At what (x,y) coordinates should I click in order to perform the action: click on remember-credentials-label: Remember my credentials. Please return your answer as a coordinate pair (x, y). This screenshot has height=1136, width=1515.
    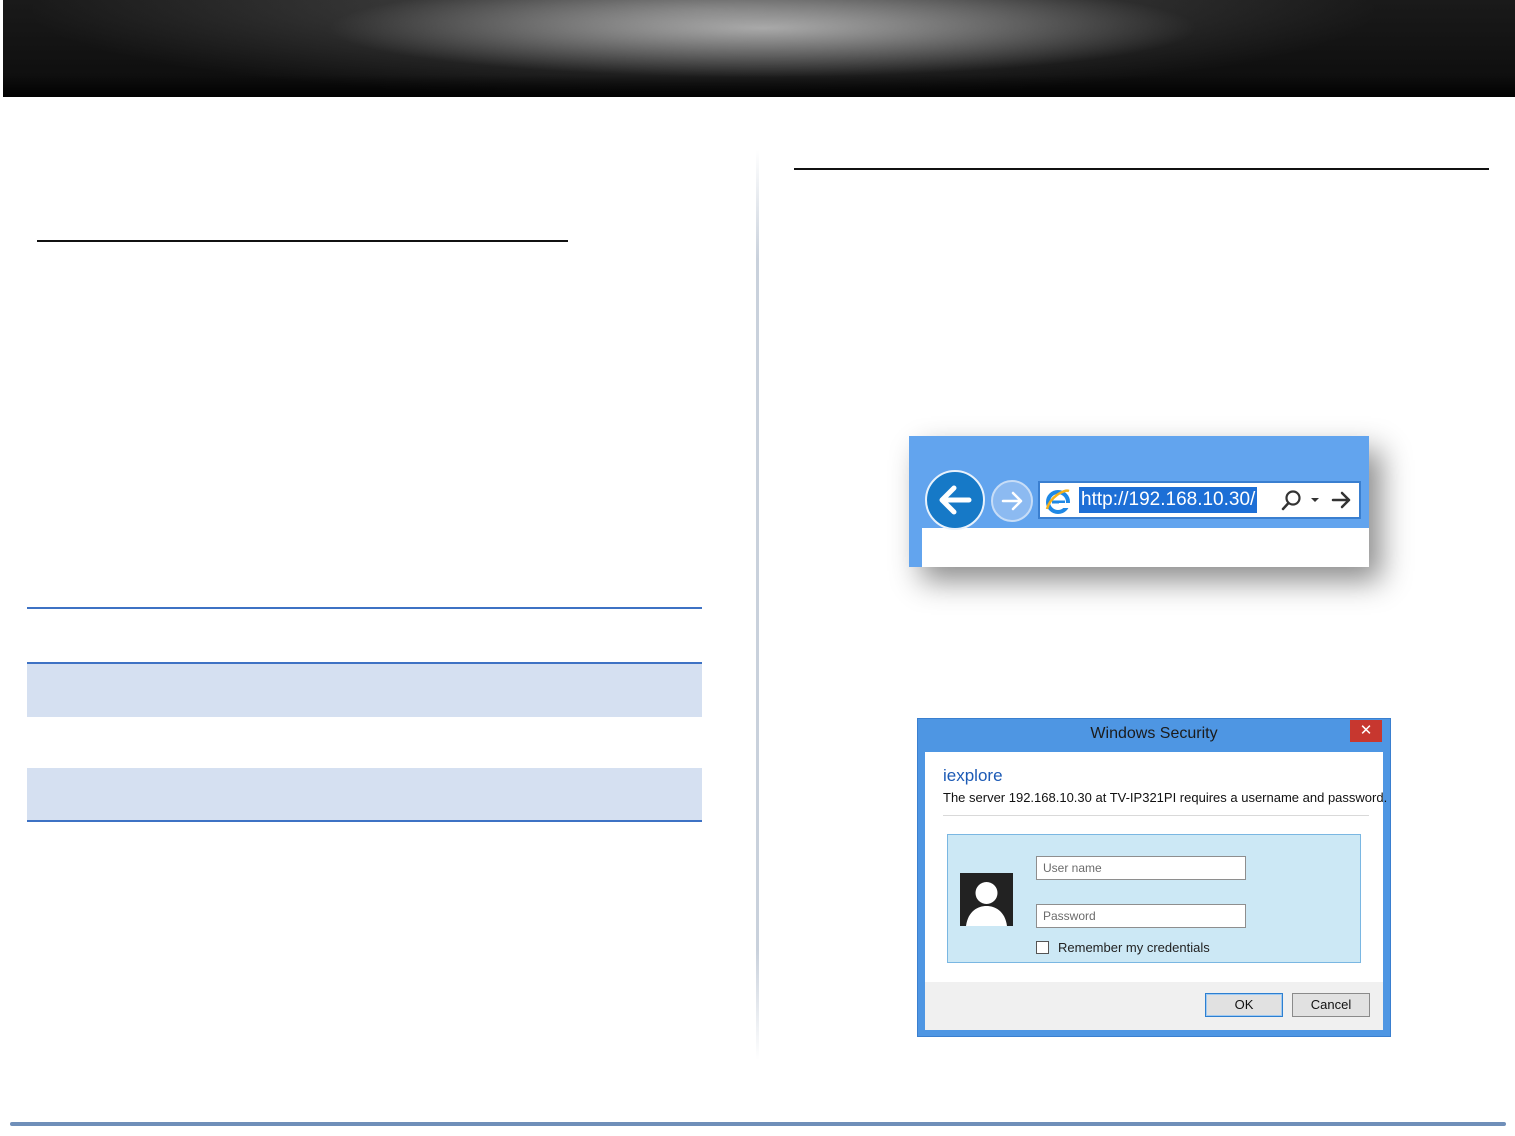
    Looking at the image, I should click on (1134, 947).